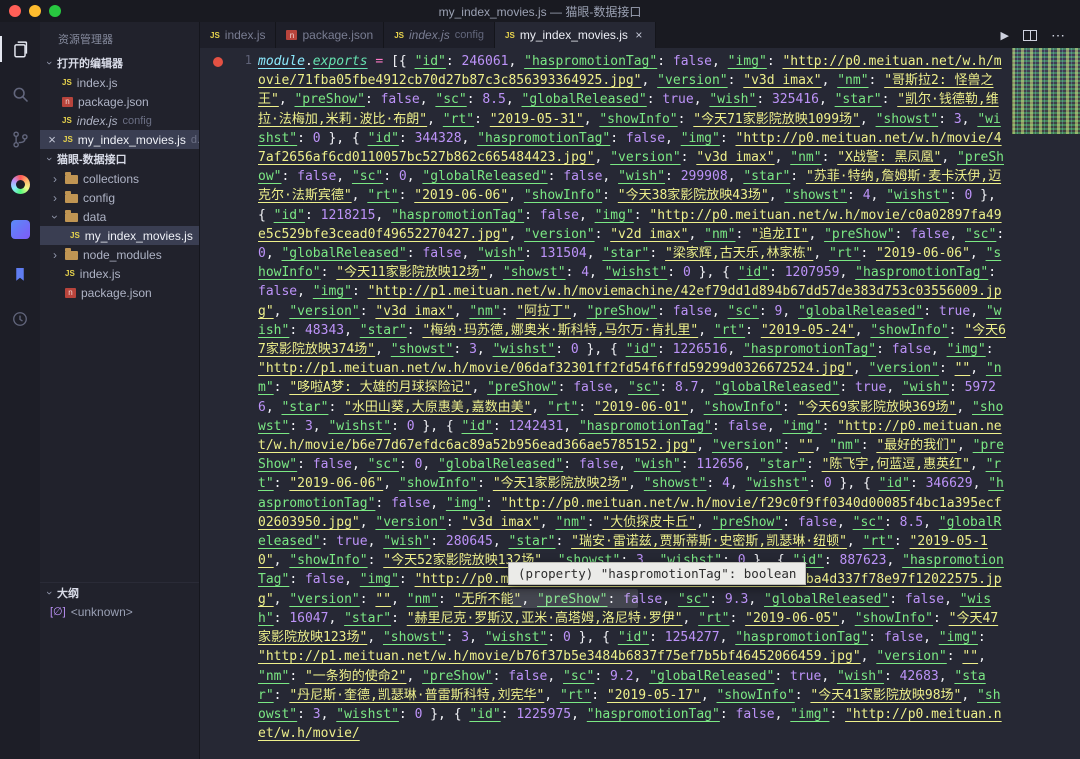  What do you see at coordinates (137, 120) in the screenshot?
I see `file-dir-hint: config` at bounding box center [137, 120].